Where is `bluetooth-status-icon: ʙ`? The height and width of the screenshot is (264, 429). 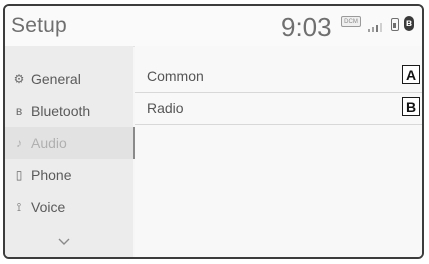
bluetooth-status-icon: ʙ is located at coordinates (409, 23).